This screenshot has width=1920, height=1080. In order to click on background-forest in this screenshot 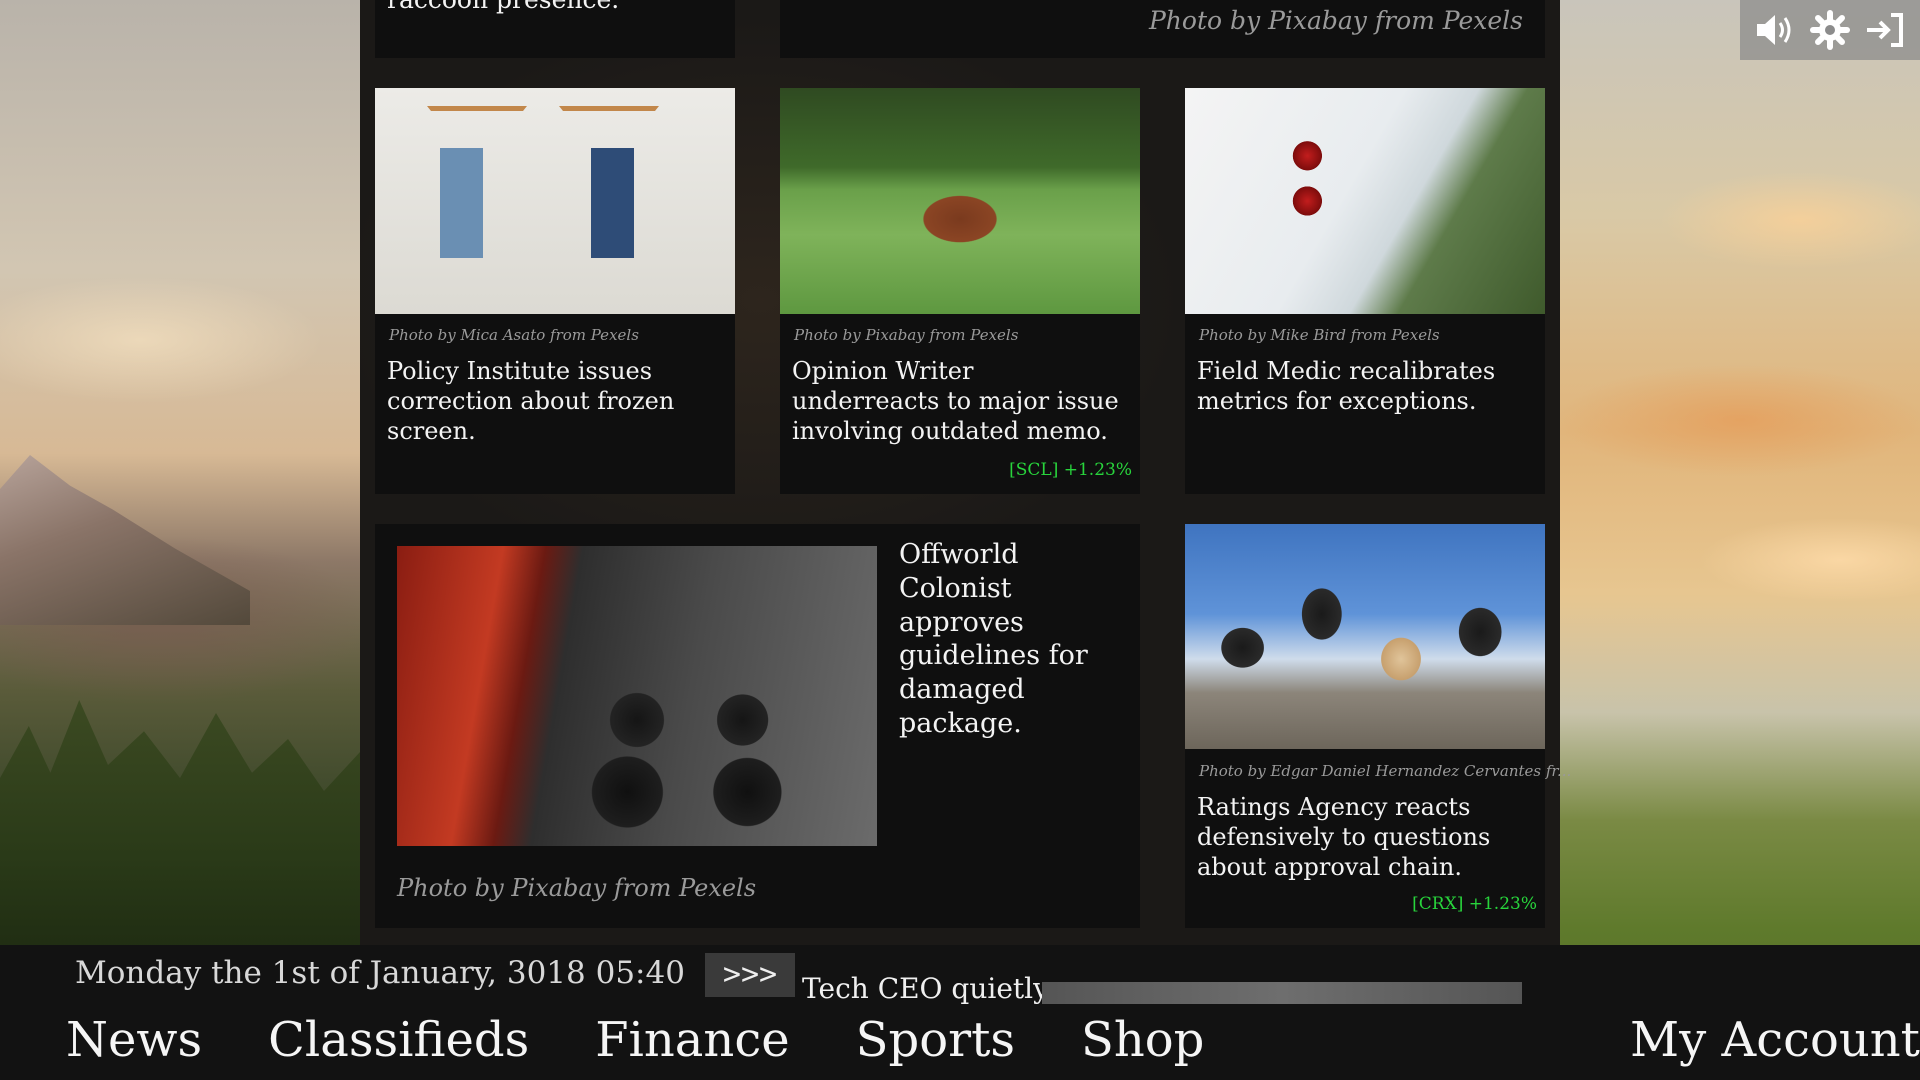, I will do `click(180, 830)`.